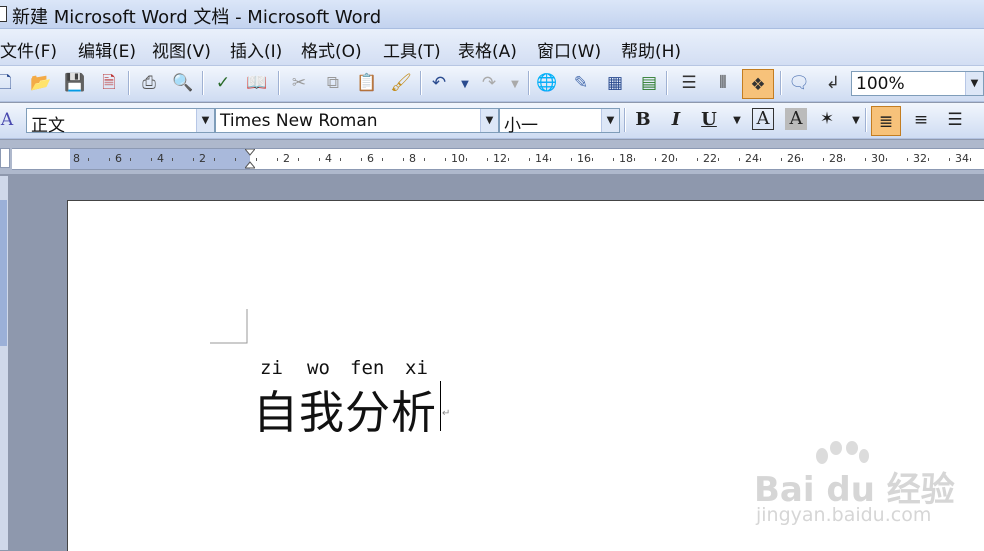 Image resolution: width=984 pixels, height=551 pixels. I want to click on columns-icon: ☰, so click(689, 83).